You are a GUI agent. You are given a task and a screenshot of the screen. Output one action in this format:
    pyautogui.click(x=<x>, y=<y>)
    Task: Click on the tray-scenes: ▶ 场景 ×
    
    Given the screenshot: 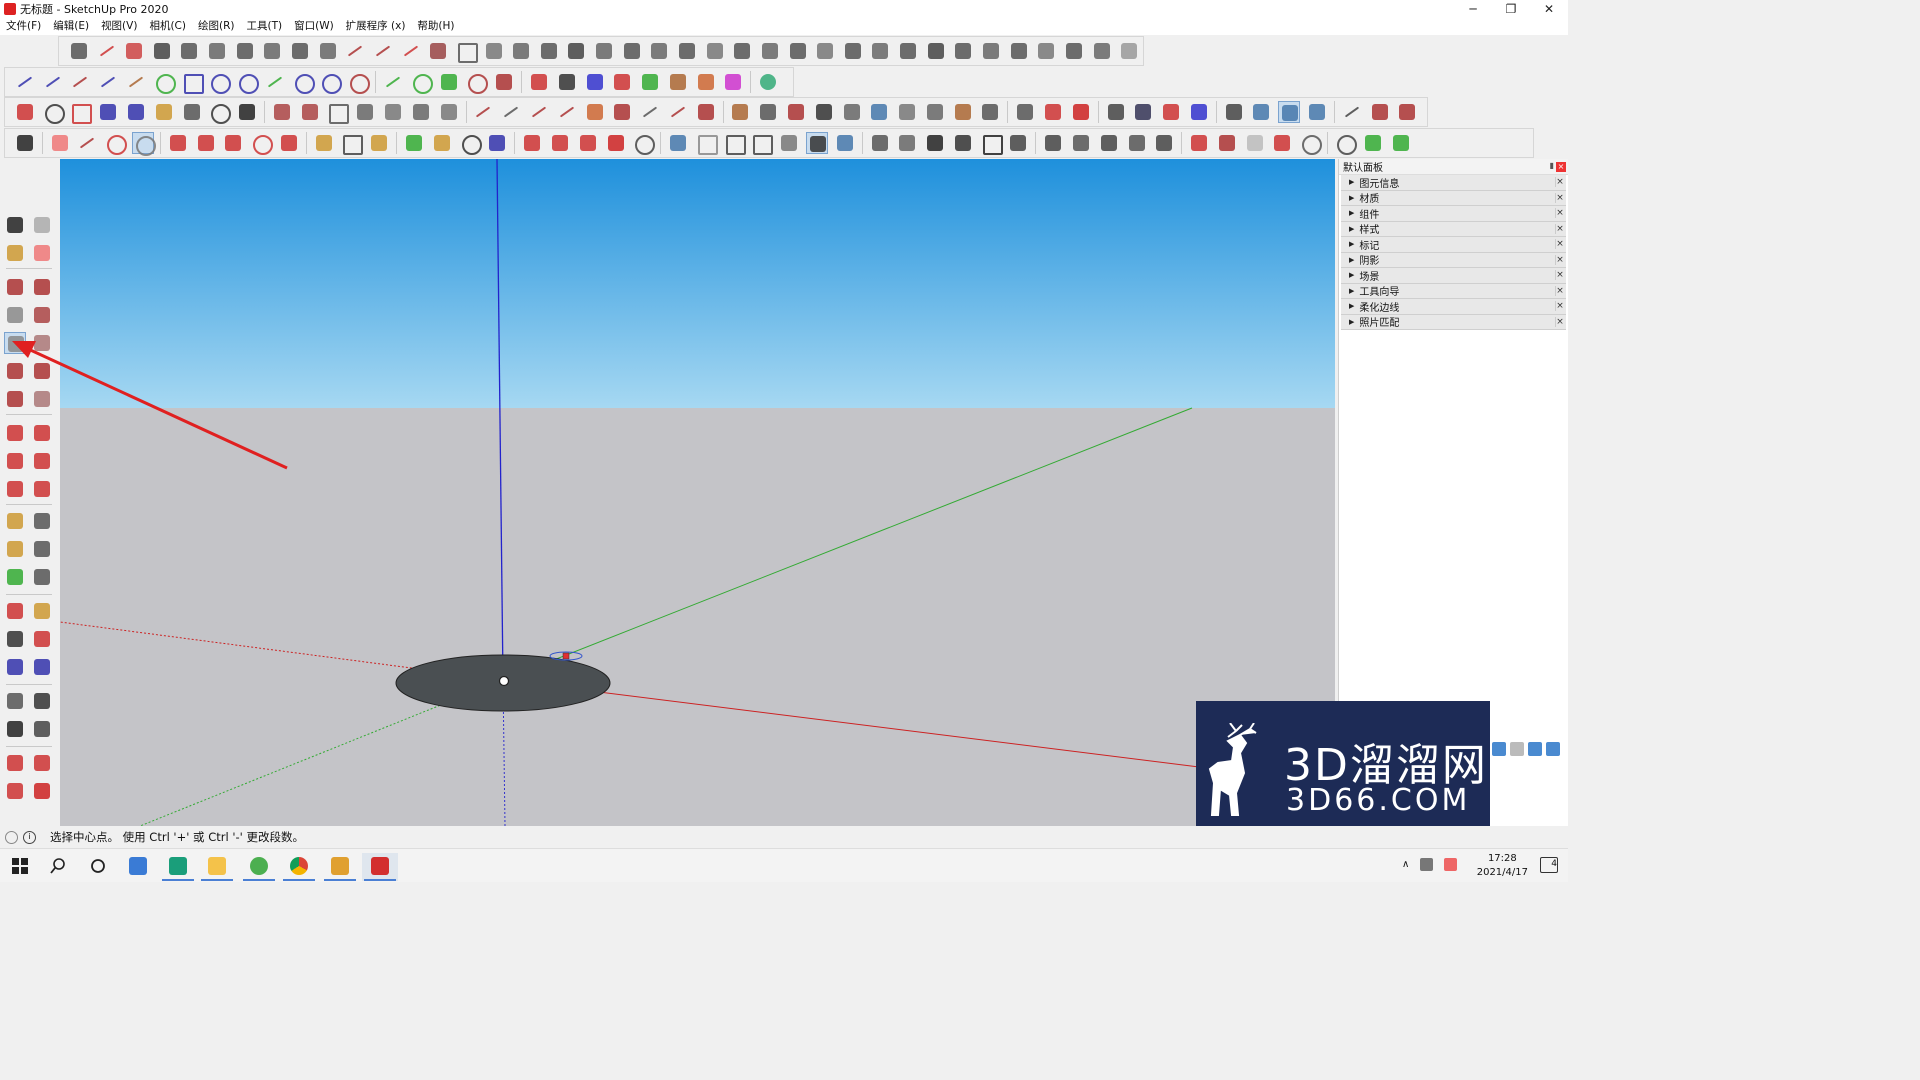 What is the action you would take?
    pyautogui.click(x=1453, y=276)
    